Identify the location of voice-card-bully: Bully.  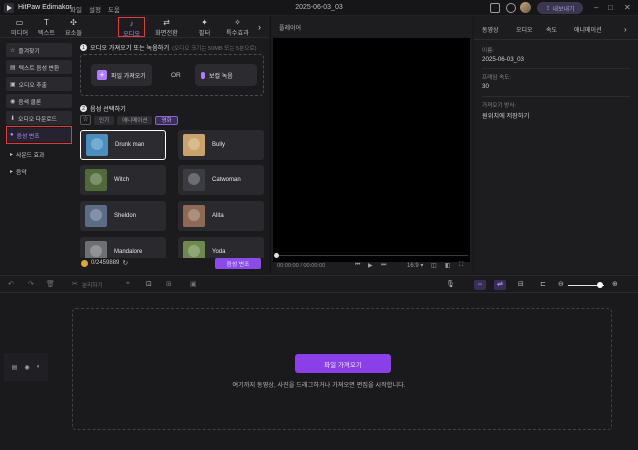
(221, 145).